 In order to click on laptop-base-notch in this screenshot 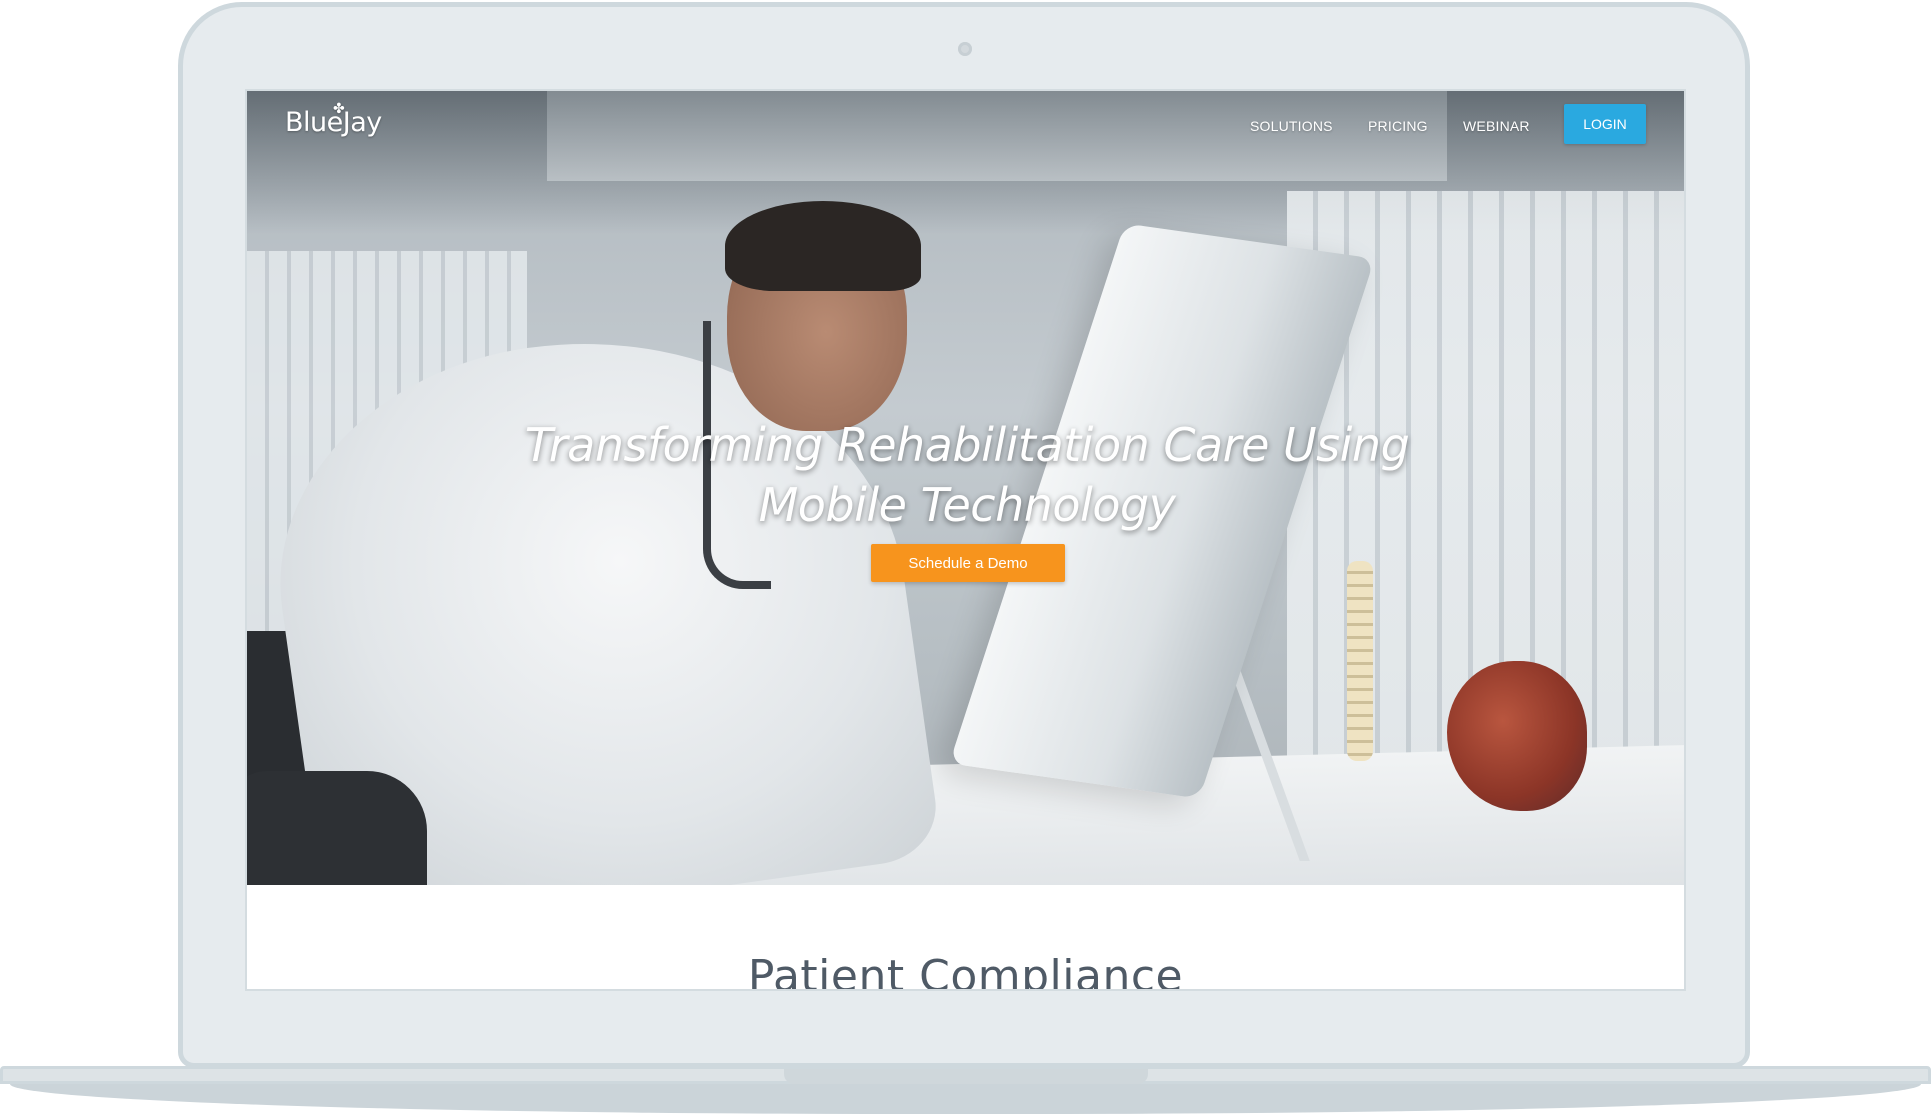, I will do `click(966, 1076)`.